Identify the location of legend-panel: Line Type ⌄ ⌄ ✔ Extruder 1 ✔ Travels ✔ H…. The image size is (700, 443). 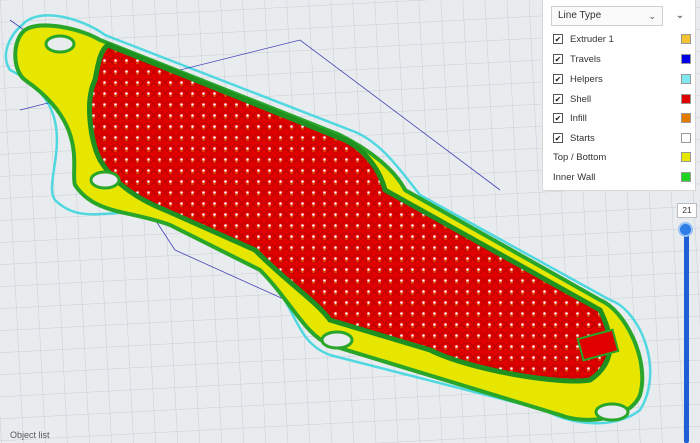
(619, 95).